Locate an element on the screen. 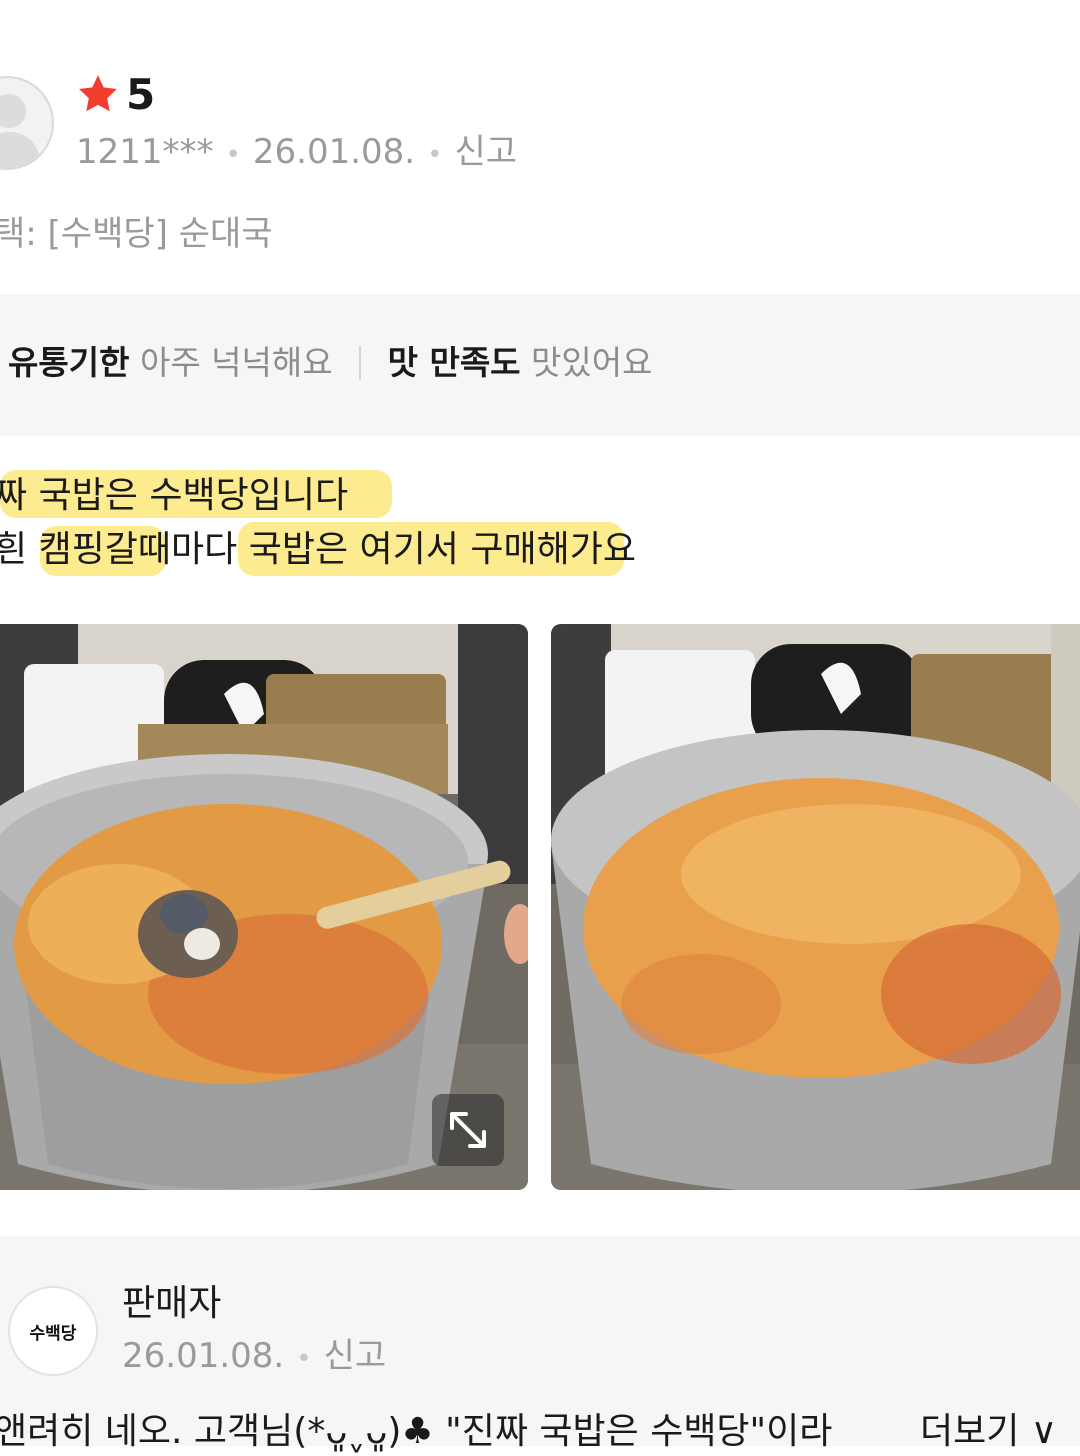  reviewer-avatar is located at coordinates (27, 123).